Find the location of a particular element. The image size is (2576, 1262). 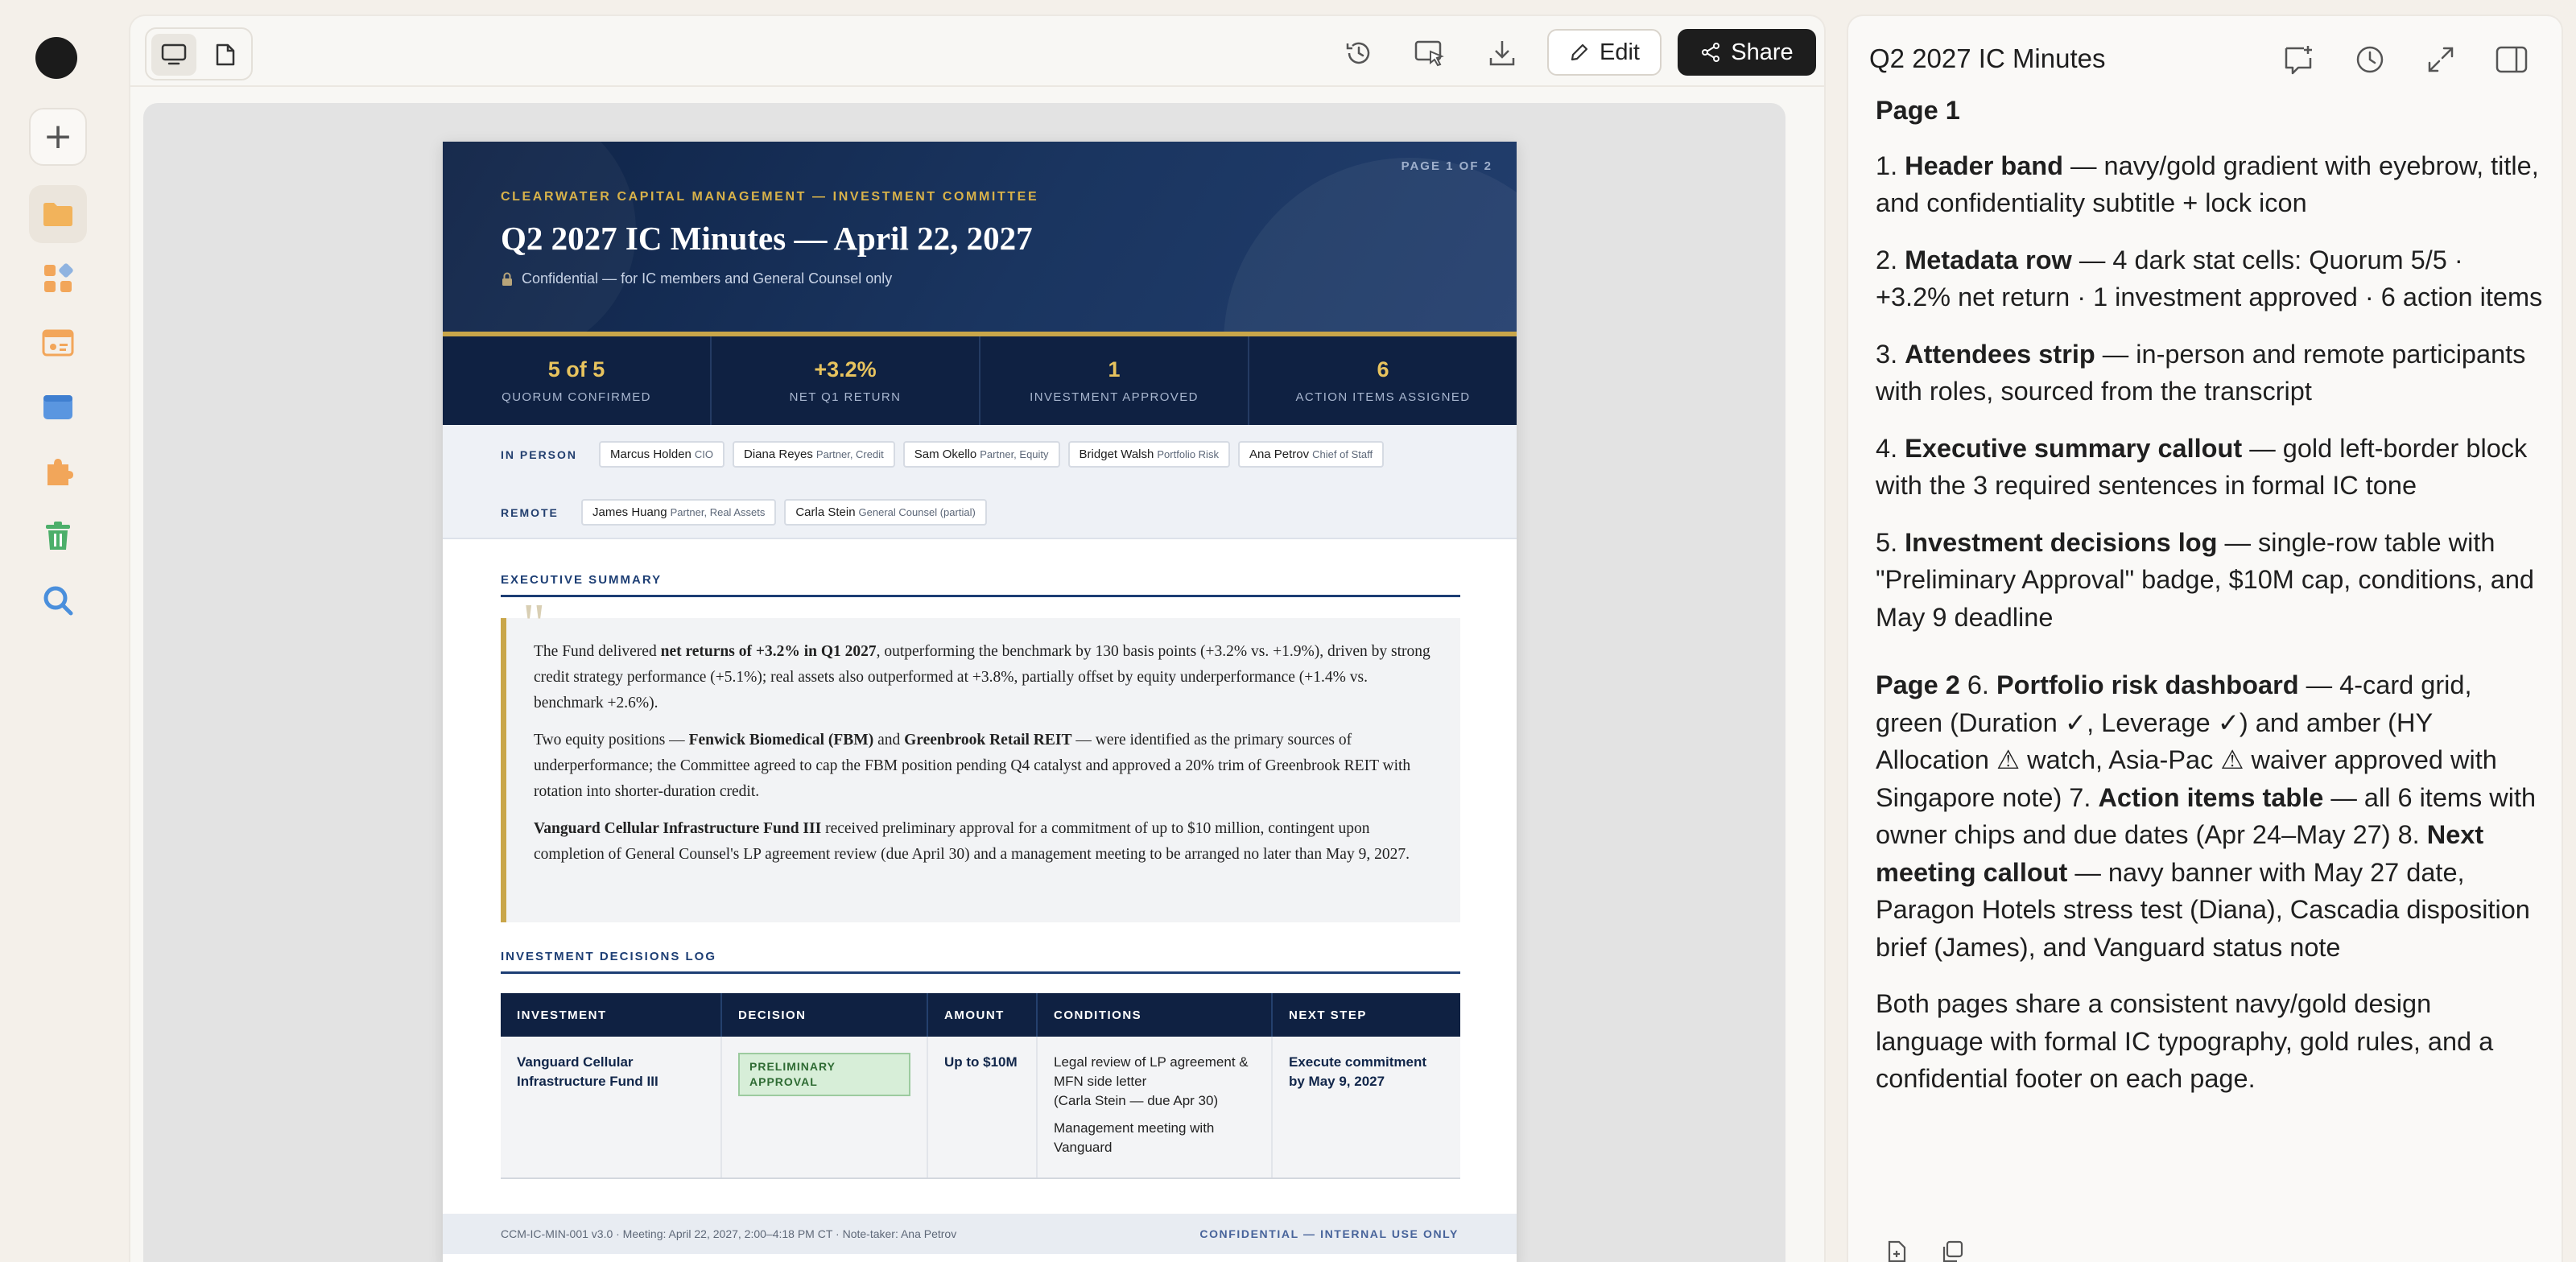

share-label: Share is located at coordinates (1763, 52).